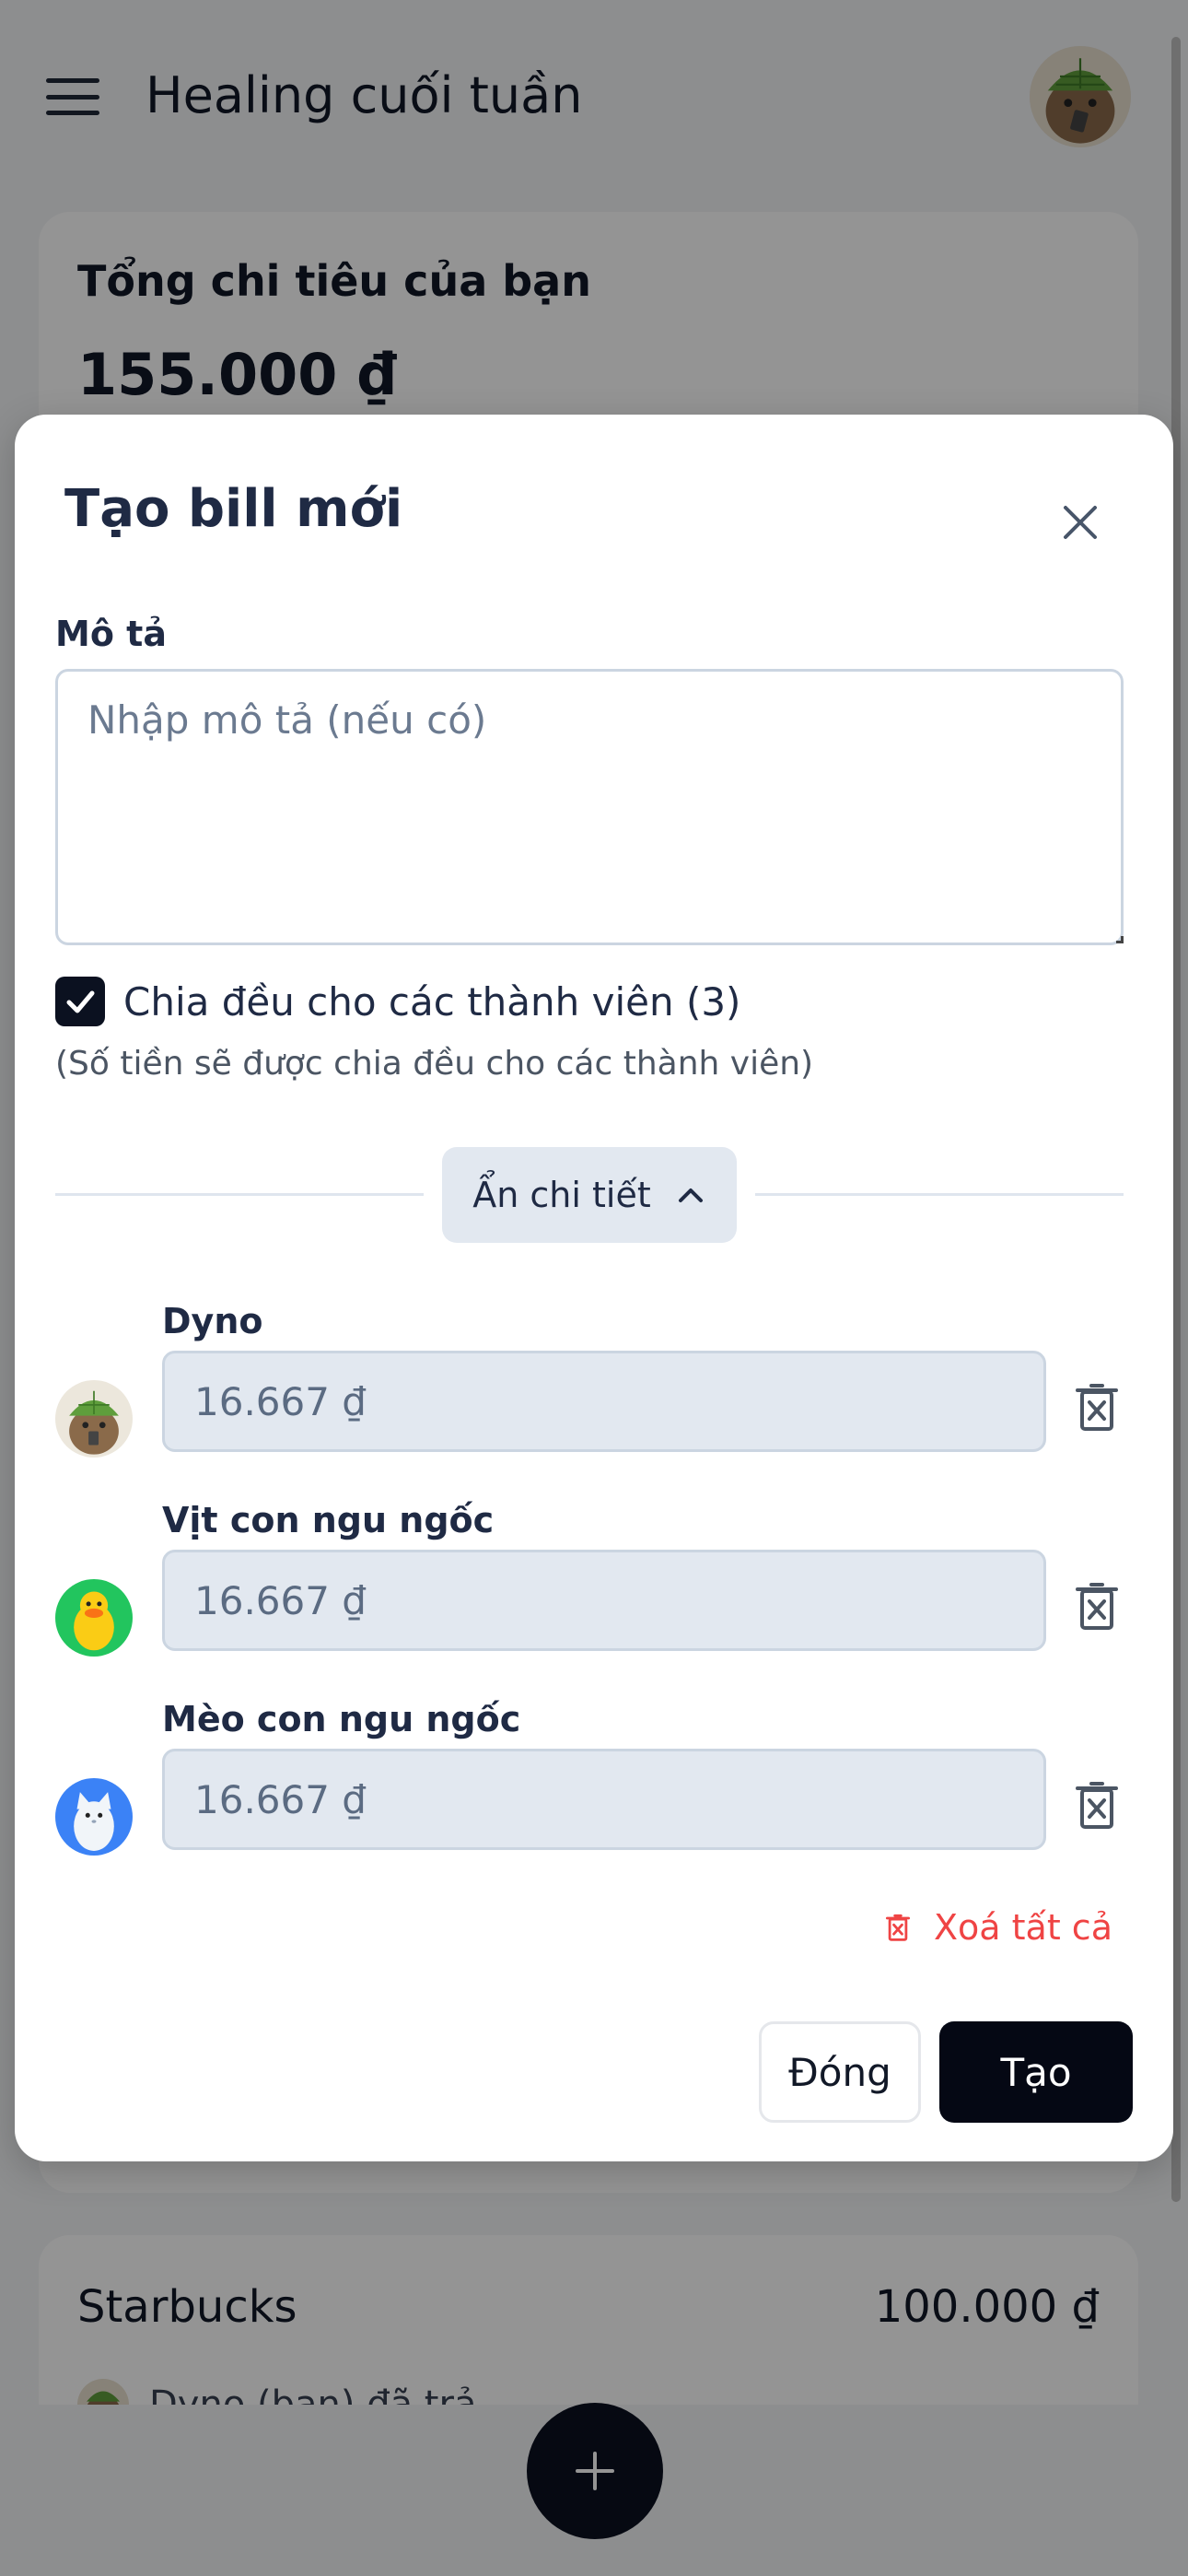 The image size is (1188, 2576). I want to click on checkmark-icon, so click(80, 1001).